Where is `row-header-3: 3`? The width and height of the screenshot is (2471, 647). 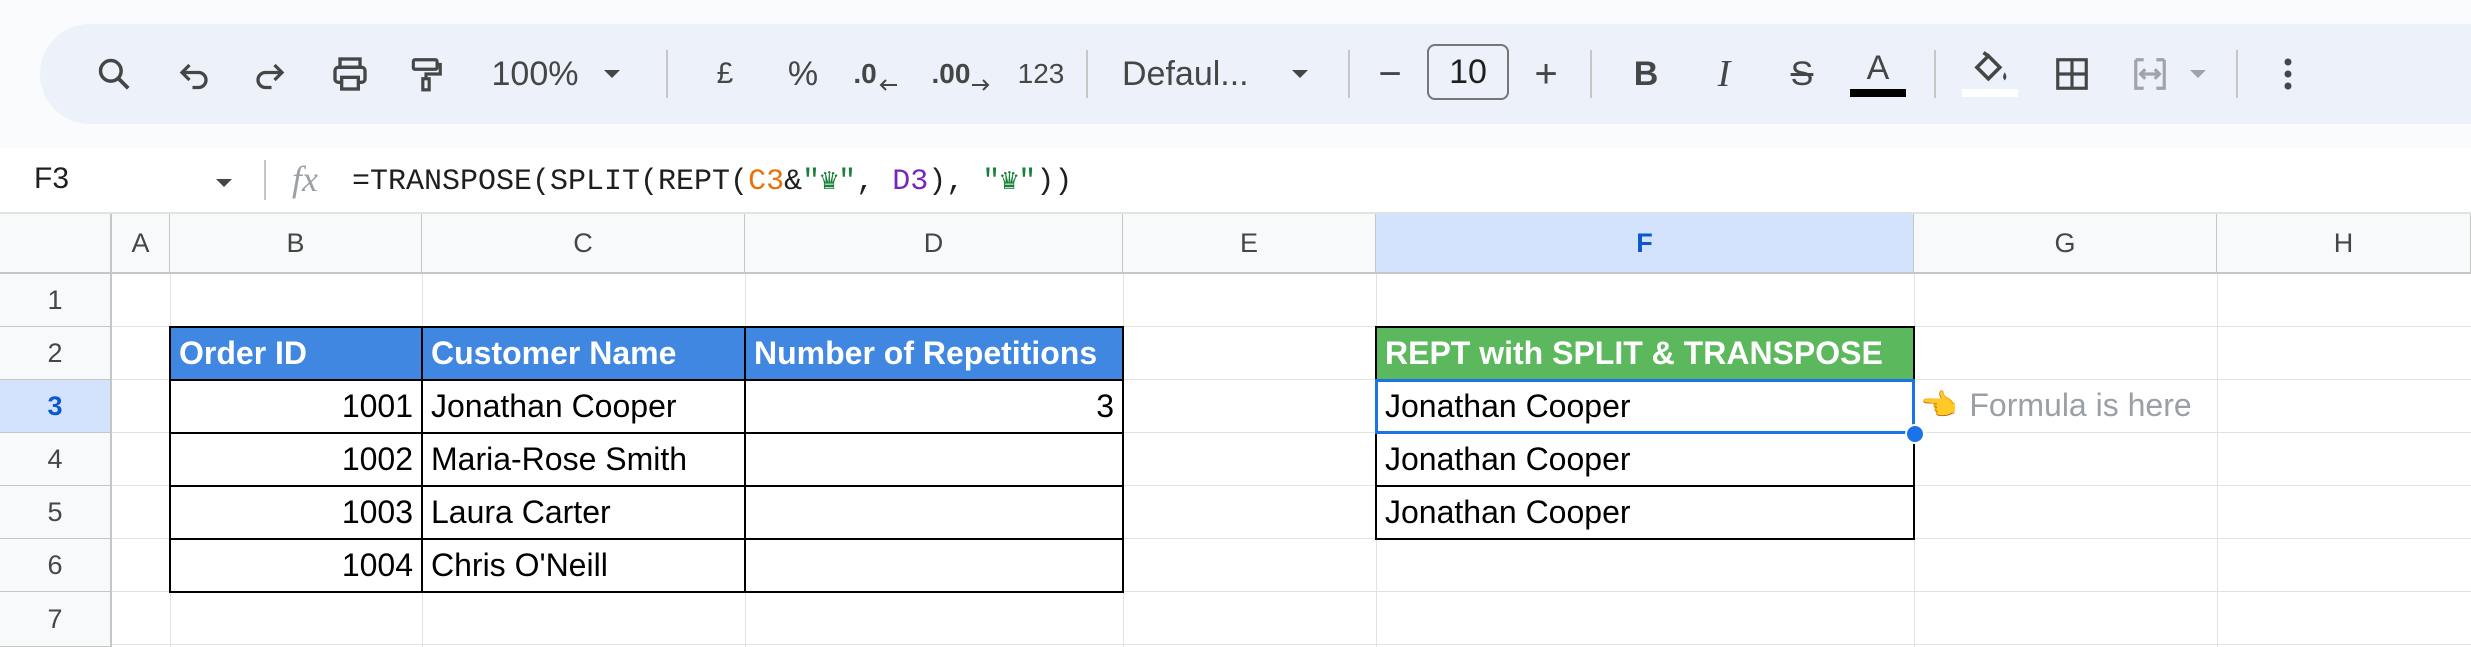 row-header-3: 3 is located at coordinates (56, 406).